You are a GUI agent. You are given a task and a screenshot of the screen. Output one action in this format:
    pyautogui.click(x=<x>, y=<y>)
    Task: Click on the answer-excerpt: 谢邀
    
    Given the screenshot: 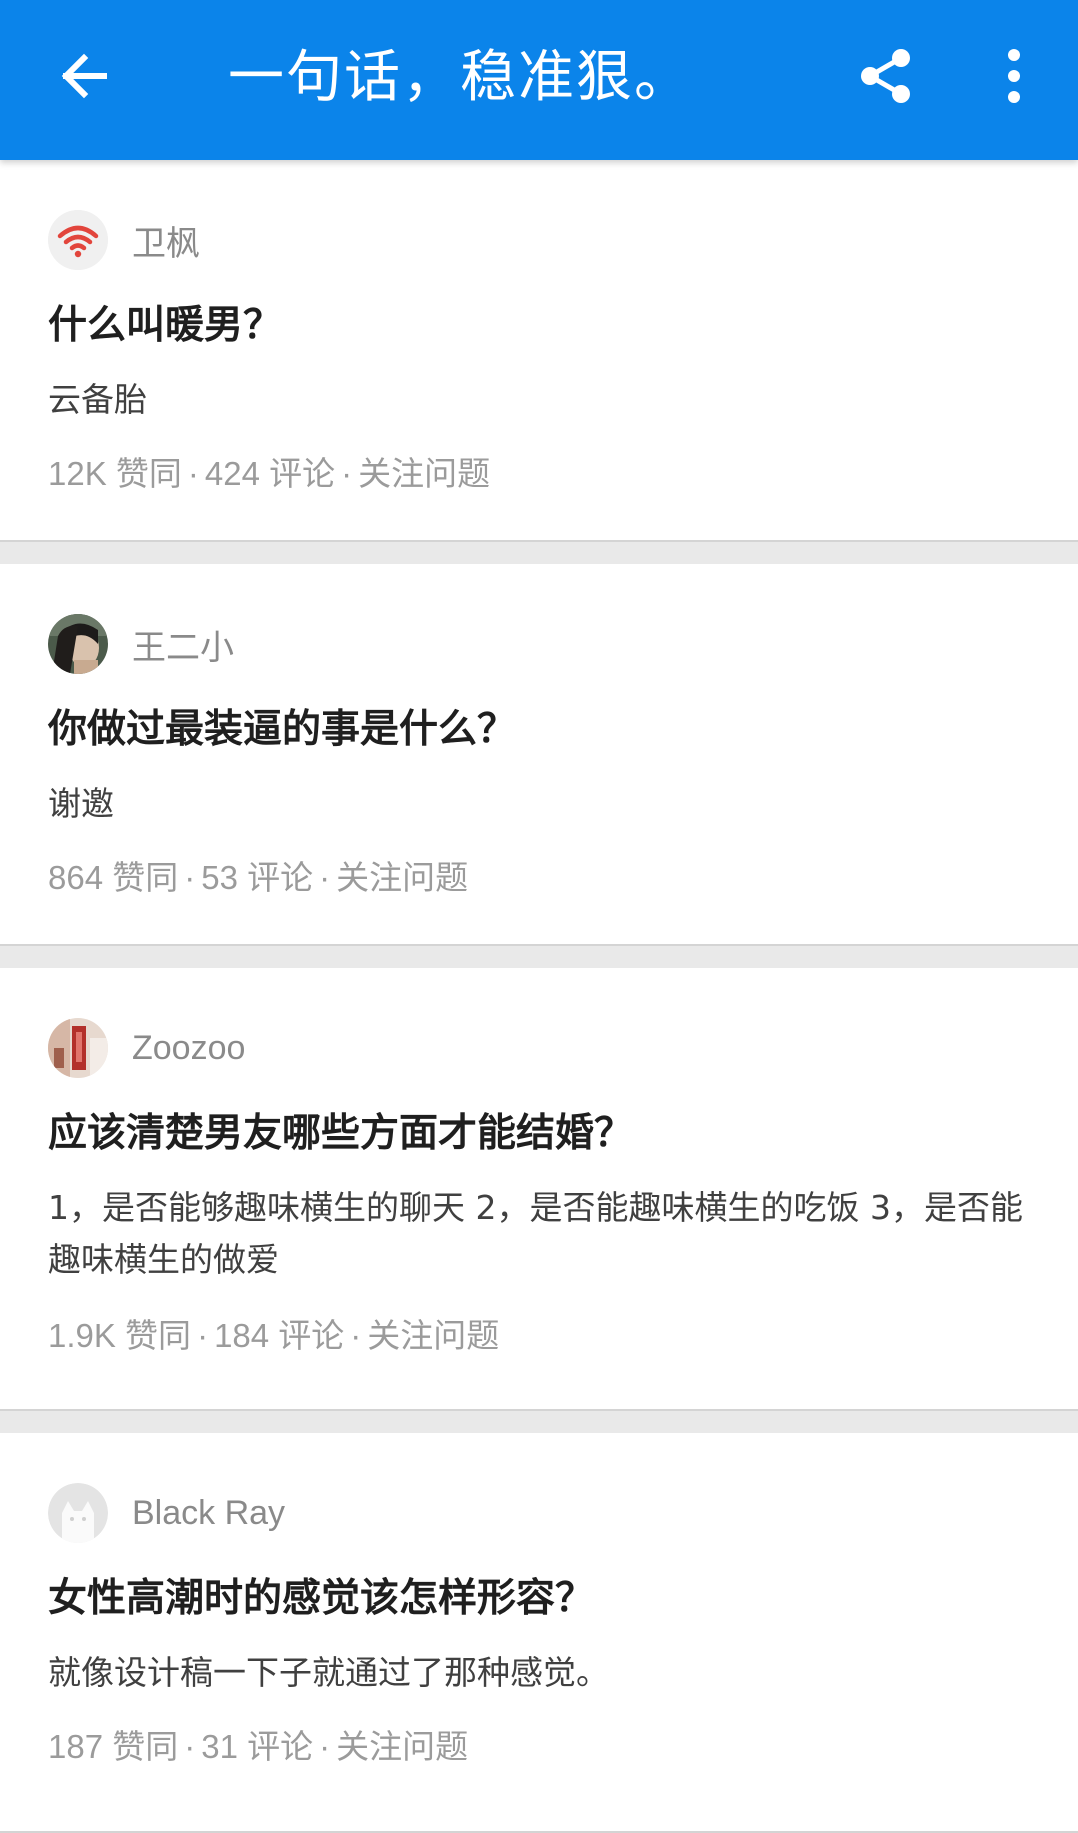 What is the action you would take?
    pyautogui.click(x=543, y=804)
    